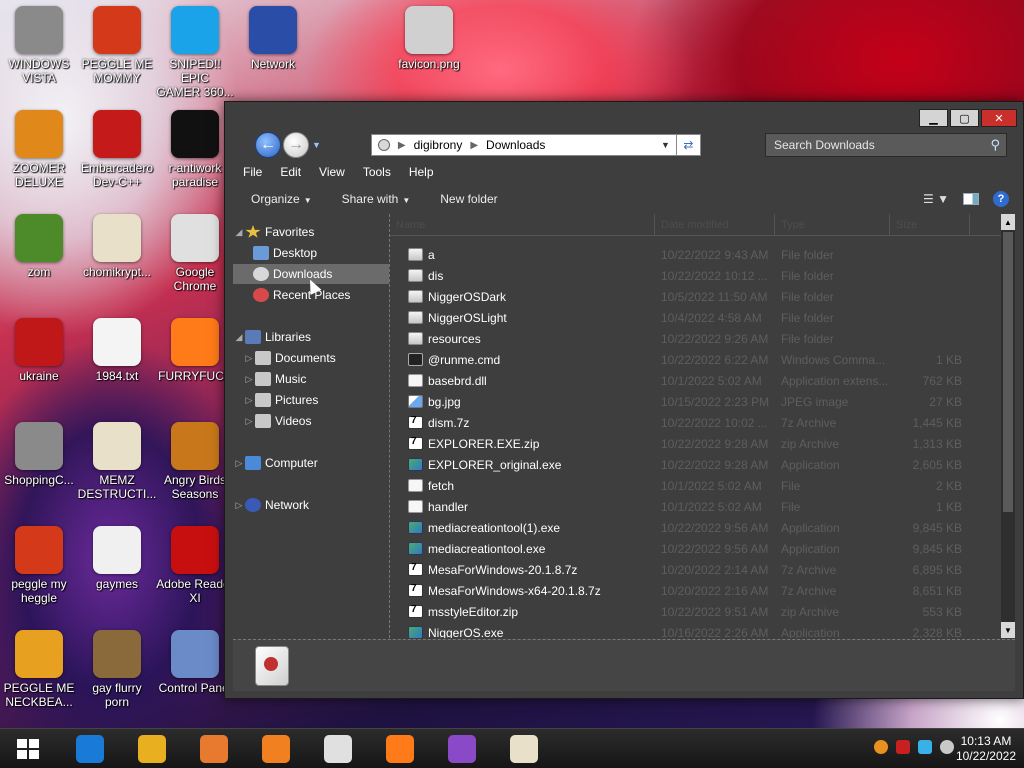 This screenshot has height=768, width=1024. I want to click on minimize-button: ▁, so click(933, 118).